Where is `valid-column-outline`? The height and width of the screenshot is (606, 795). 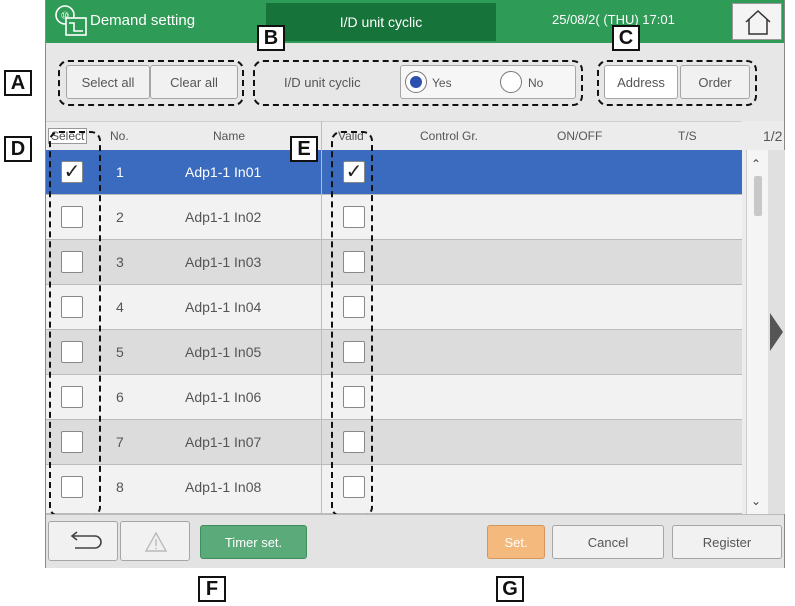 valid-column-outline is located at coordinates (352, 324).